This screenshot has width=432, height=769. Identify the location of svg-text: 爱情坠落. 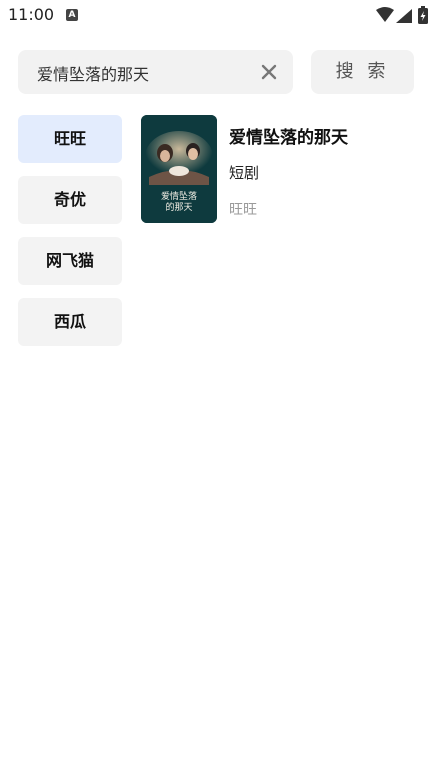
(179, 196).